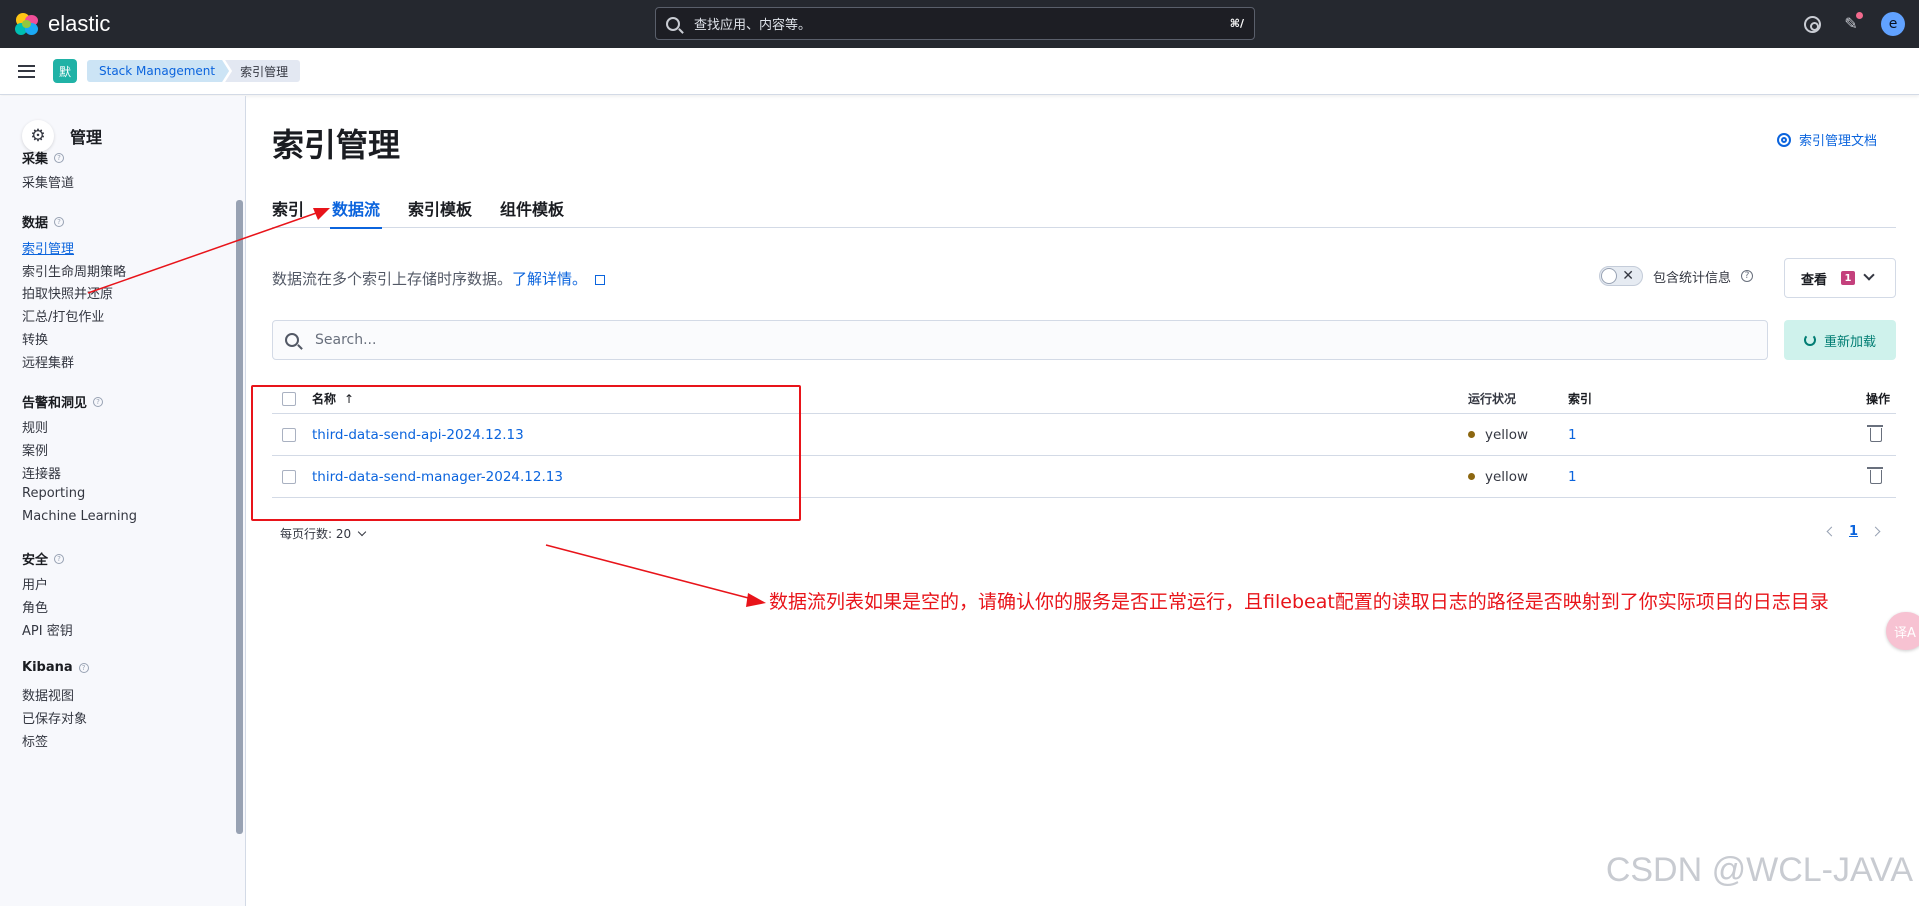 Image resolution: width=1919 pixels, height=906 pixels. I want to click on sidebar-item-users: 用户, so click(35, 583).